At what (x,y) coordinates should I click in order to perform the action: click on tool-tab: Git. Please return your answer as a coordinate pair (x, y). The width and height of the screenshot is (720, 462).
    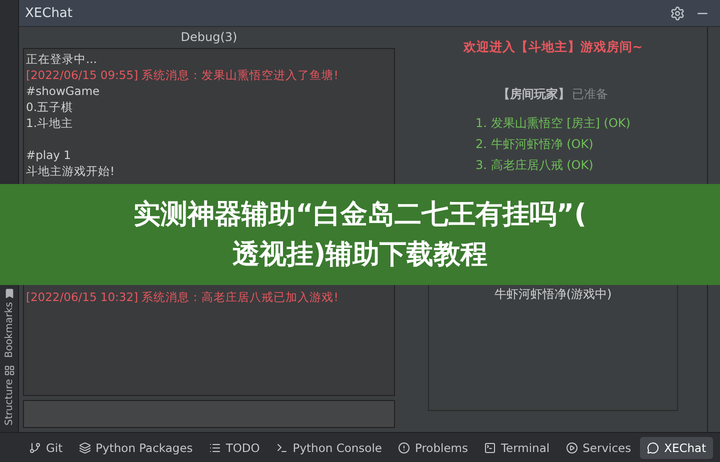
    Looking at the image, I should click on (46, 447).